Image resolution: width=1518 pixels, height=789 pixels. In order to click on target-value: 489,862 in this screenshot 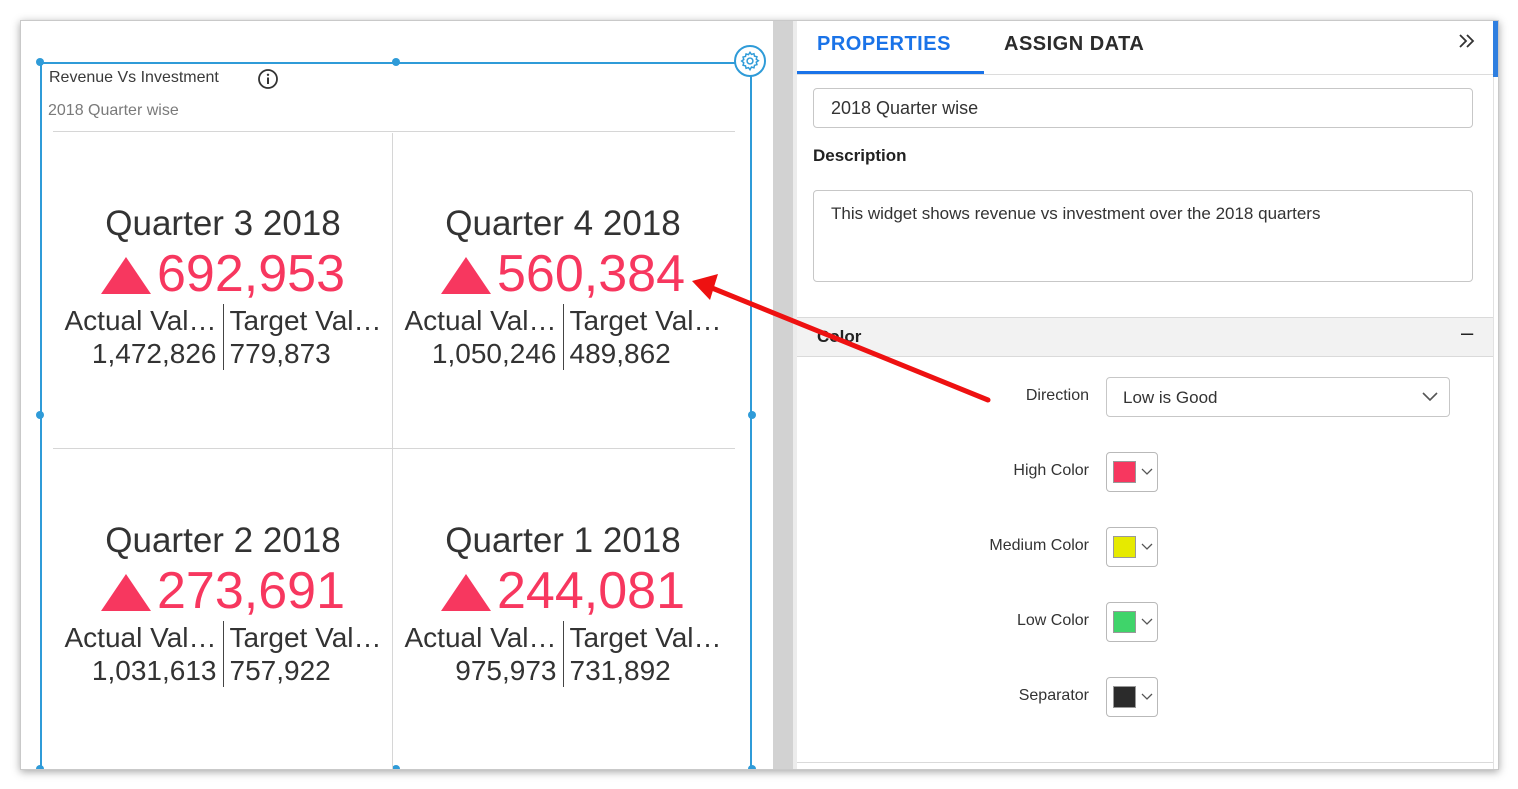, I will do `click(620, 353)`.